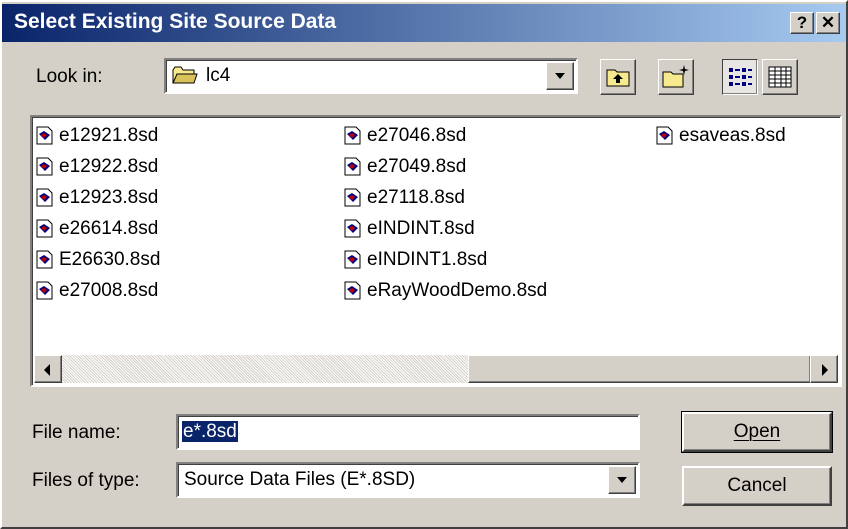 This screenshot has height=529, width=848. What do you see at coordinates (109, 166) in the screenshot?
I see `file-name-text: e12922.8sd` at bounding box center [109, 166].